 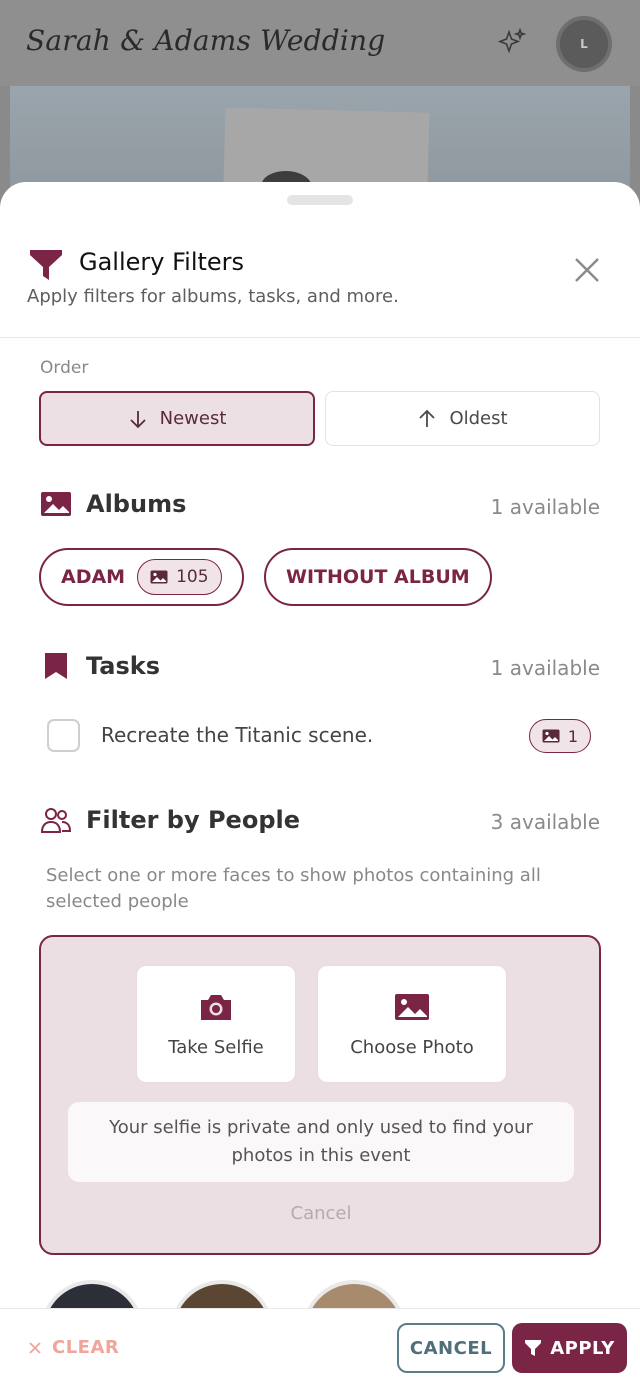 I want to click on albums-count: 1 available, so click(x=545, y=507).